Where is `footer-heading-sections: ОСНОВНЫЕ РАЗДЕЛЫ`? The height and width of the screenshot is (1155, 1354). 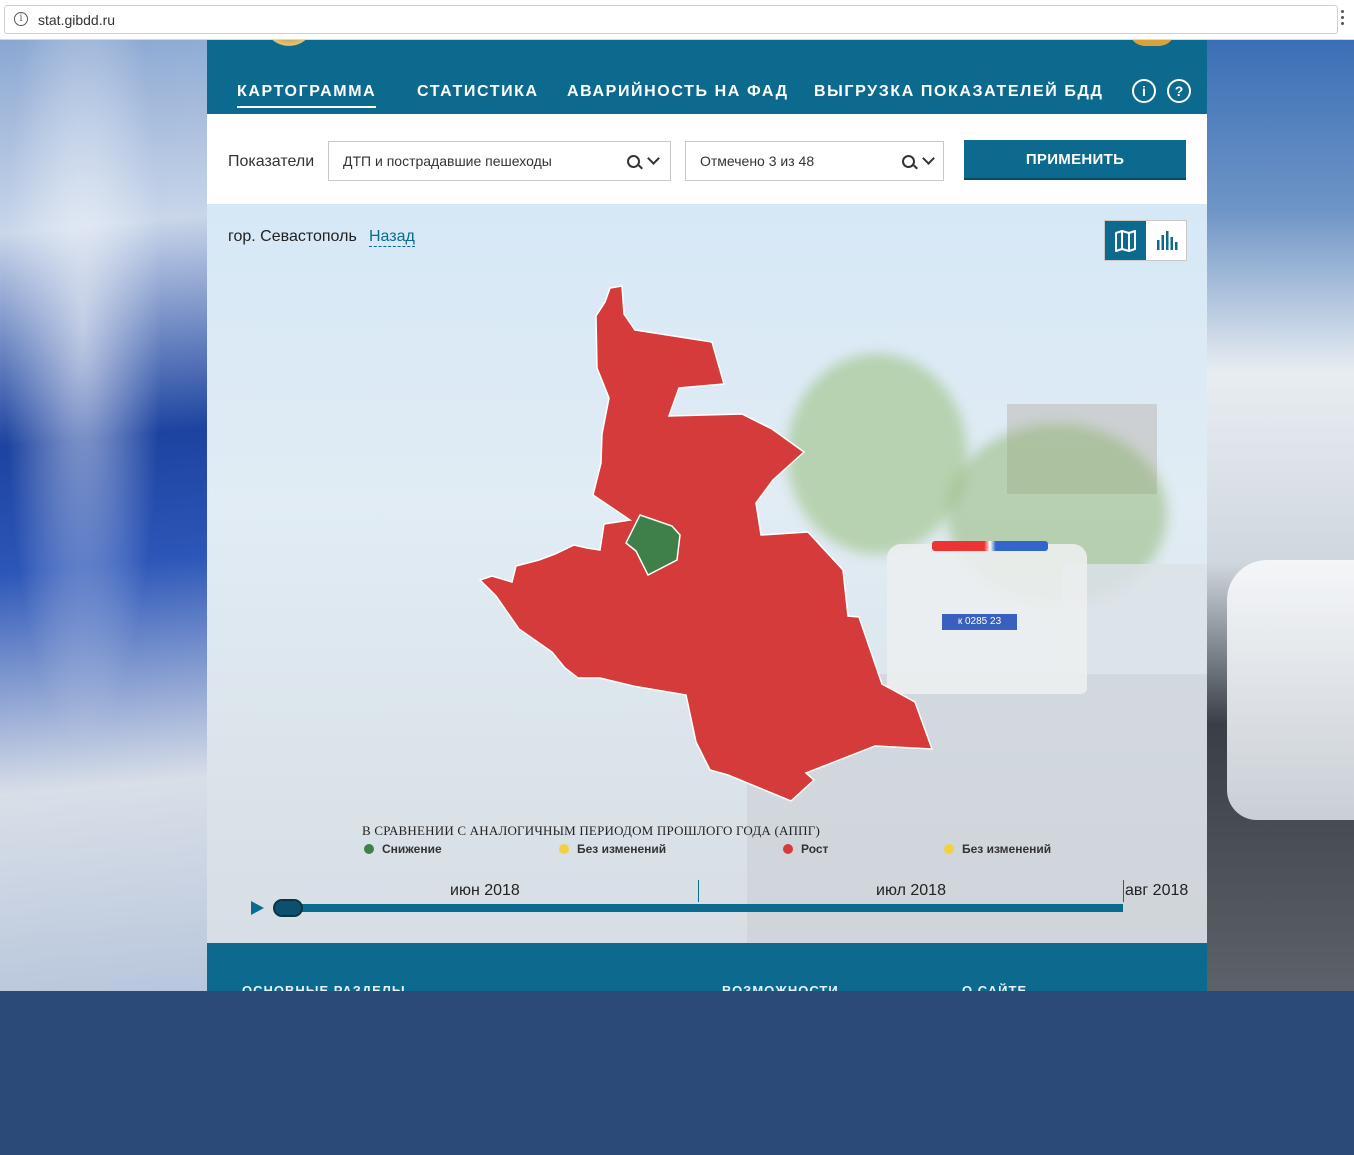 footer-heading-sections: ОСНОВНЫЕ РАЗДЕЛЫ is located at coordinates (324, 987).